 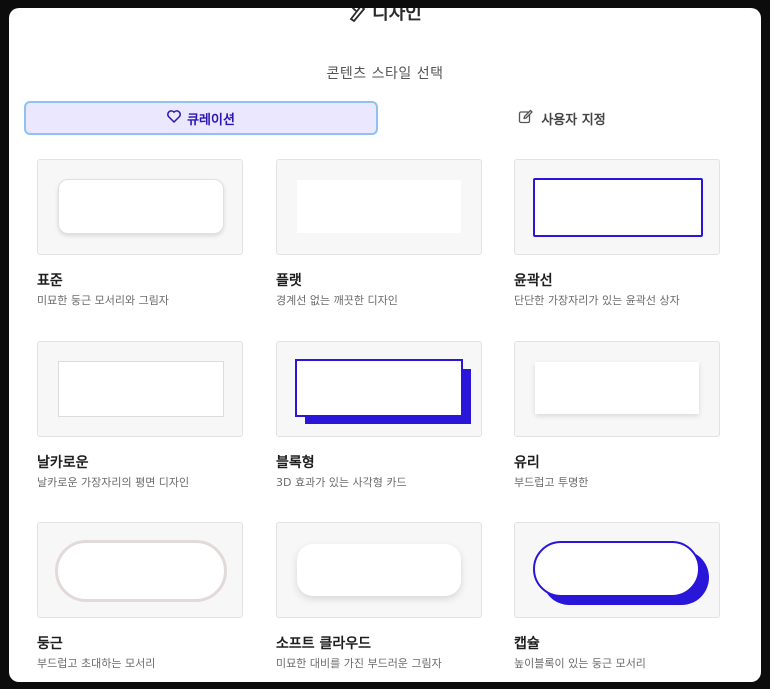 I want to click on tab-curation-label: 큐레이션, so click(x=211, y=120).